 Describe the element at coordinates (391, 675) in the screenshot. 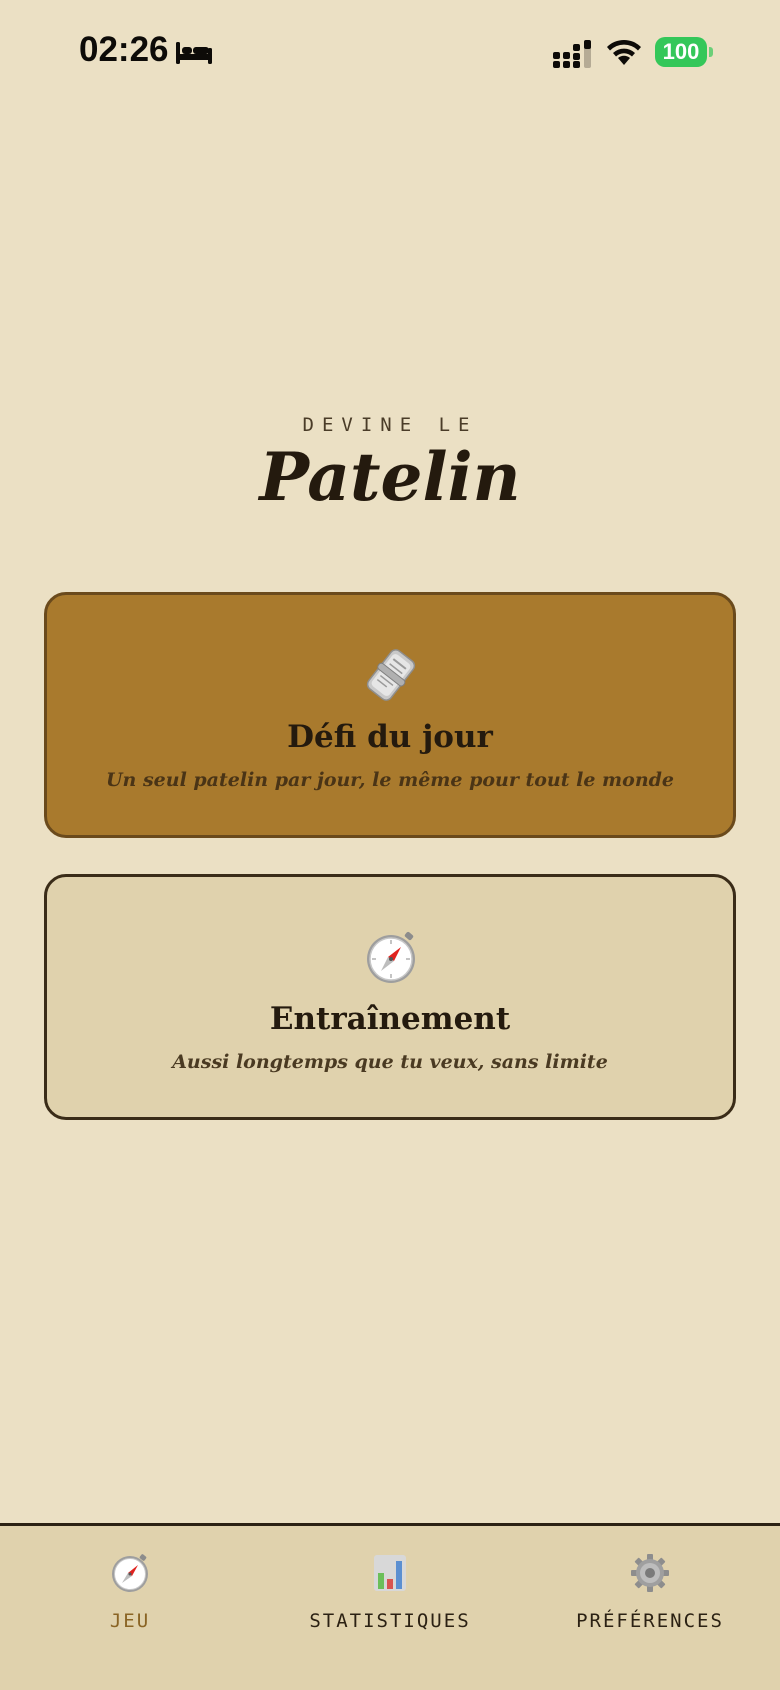

I see `newspaper-icon` at that location.